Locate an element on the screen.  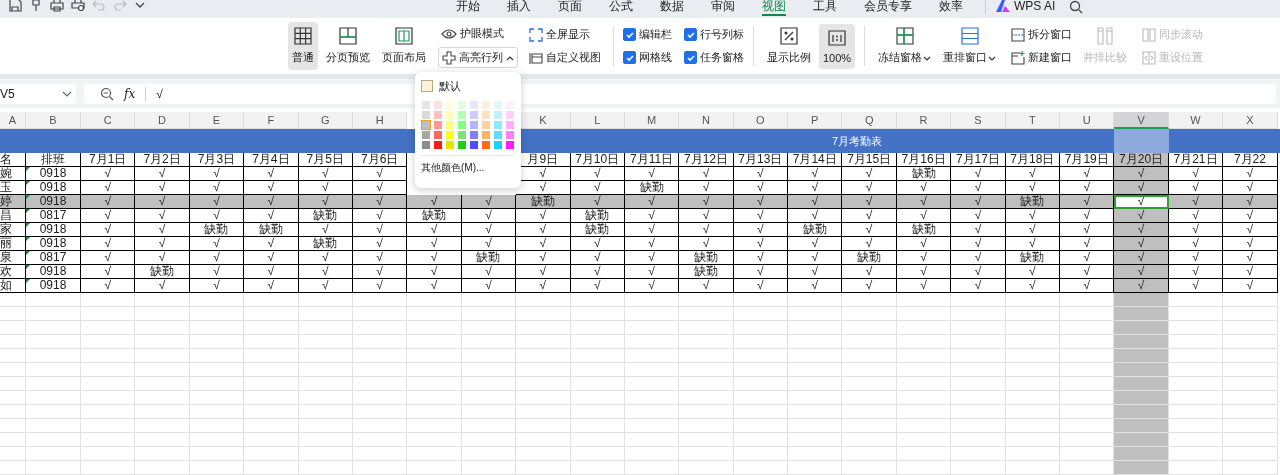
search-icon is located at coordinates (1076, 7).